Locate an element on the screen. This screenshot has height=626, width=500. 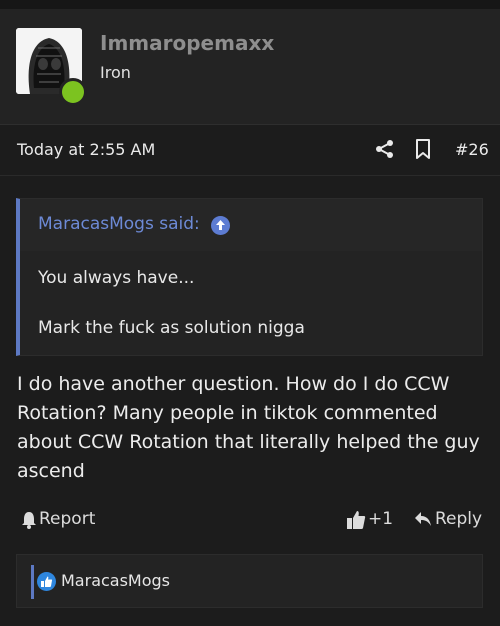
post-meta-row: Today at 2:55 AM #26 is located at coordinates (250, 150).